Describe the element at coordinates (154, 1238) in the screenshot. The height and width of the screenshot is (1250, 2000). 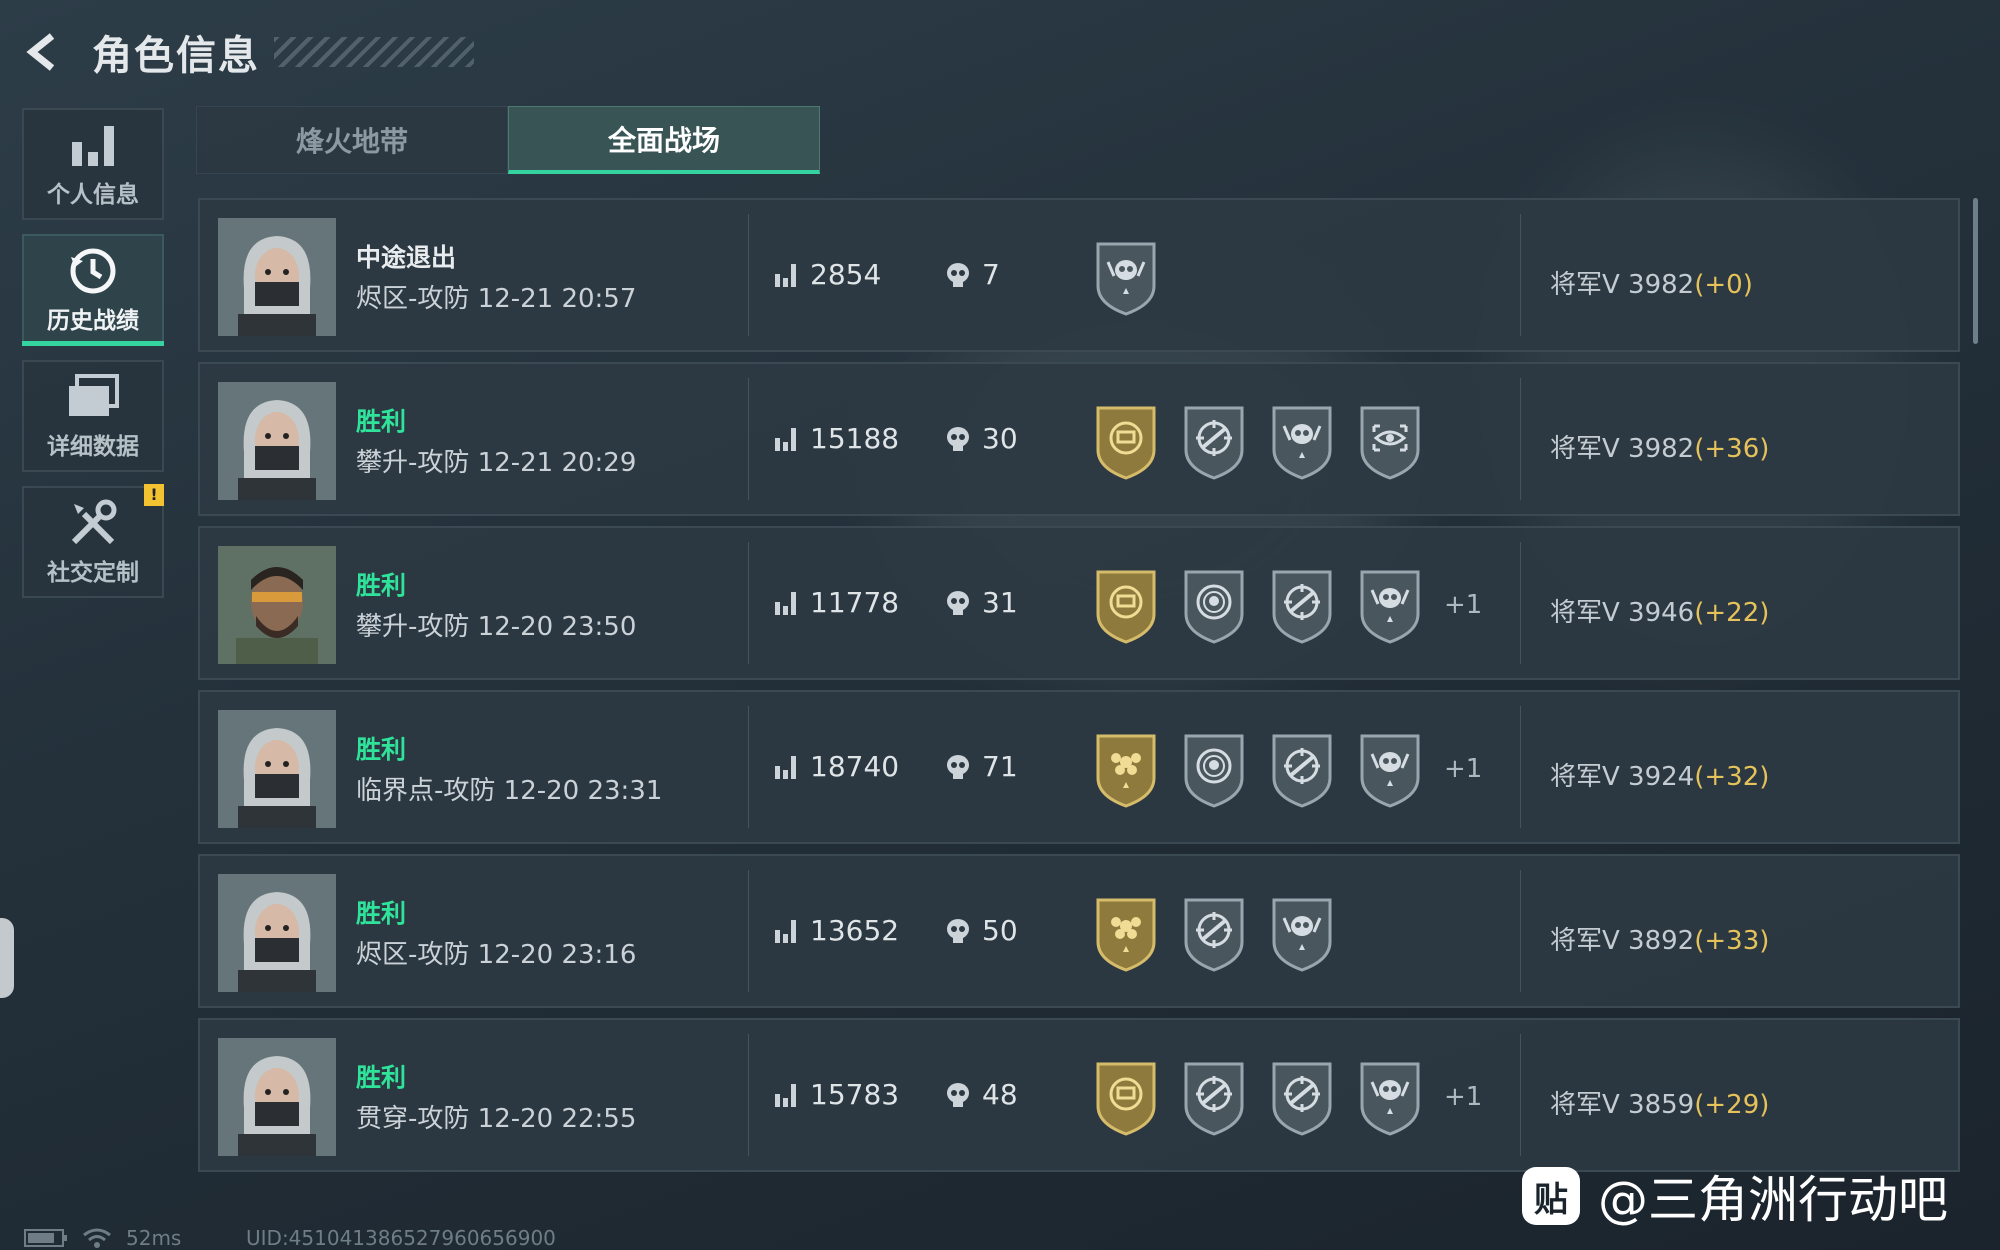
I see `ping-text: 52ms` at that location.